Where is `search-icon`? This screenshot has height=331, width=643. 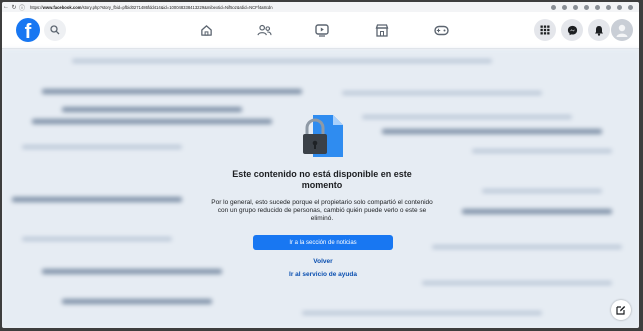
search-icon is located at coordinates (55, 30).